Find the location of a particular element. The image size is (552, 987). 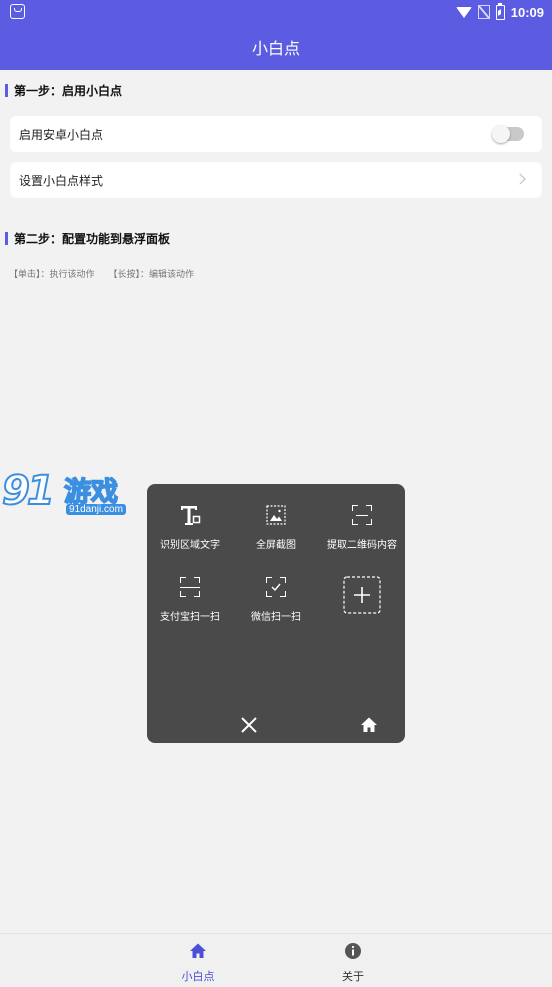

floating-panel: 识别区域文字 全屏截图 提取二维码内容 支付宝扫一扫 微信扫一扫 is located at coordinates (276, 613).